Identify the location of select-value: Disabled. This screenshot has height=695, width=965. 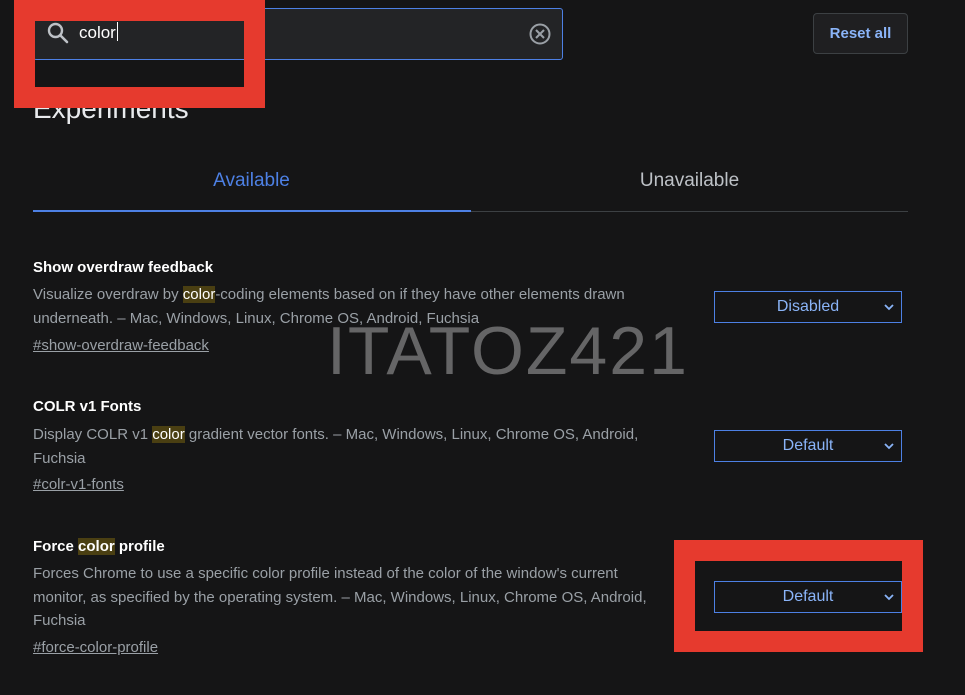
(808, 306).